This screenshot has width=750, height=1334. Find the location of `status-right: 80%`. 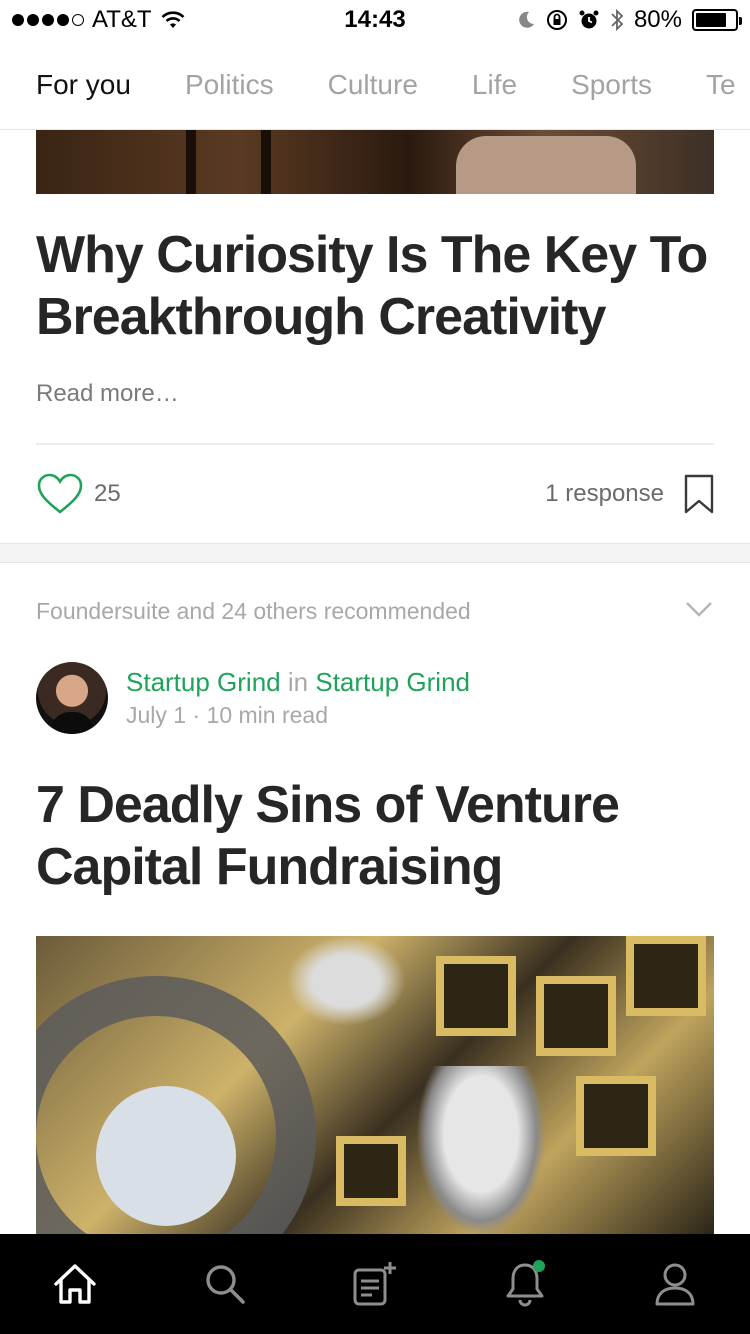

status-right: 80% is located at coordinates (629, 20).